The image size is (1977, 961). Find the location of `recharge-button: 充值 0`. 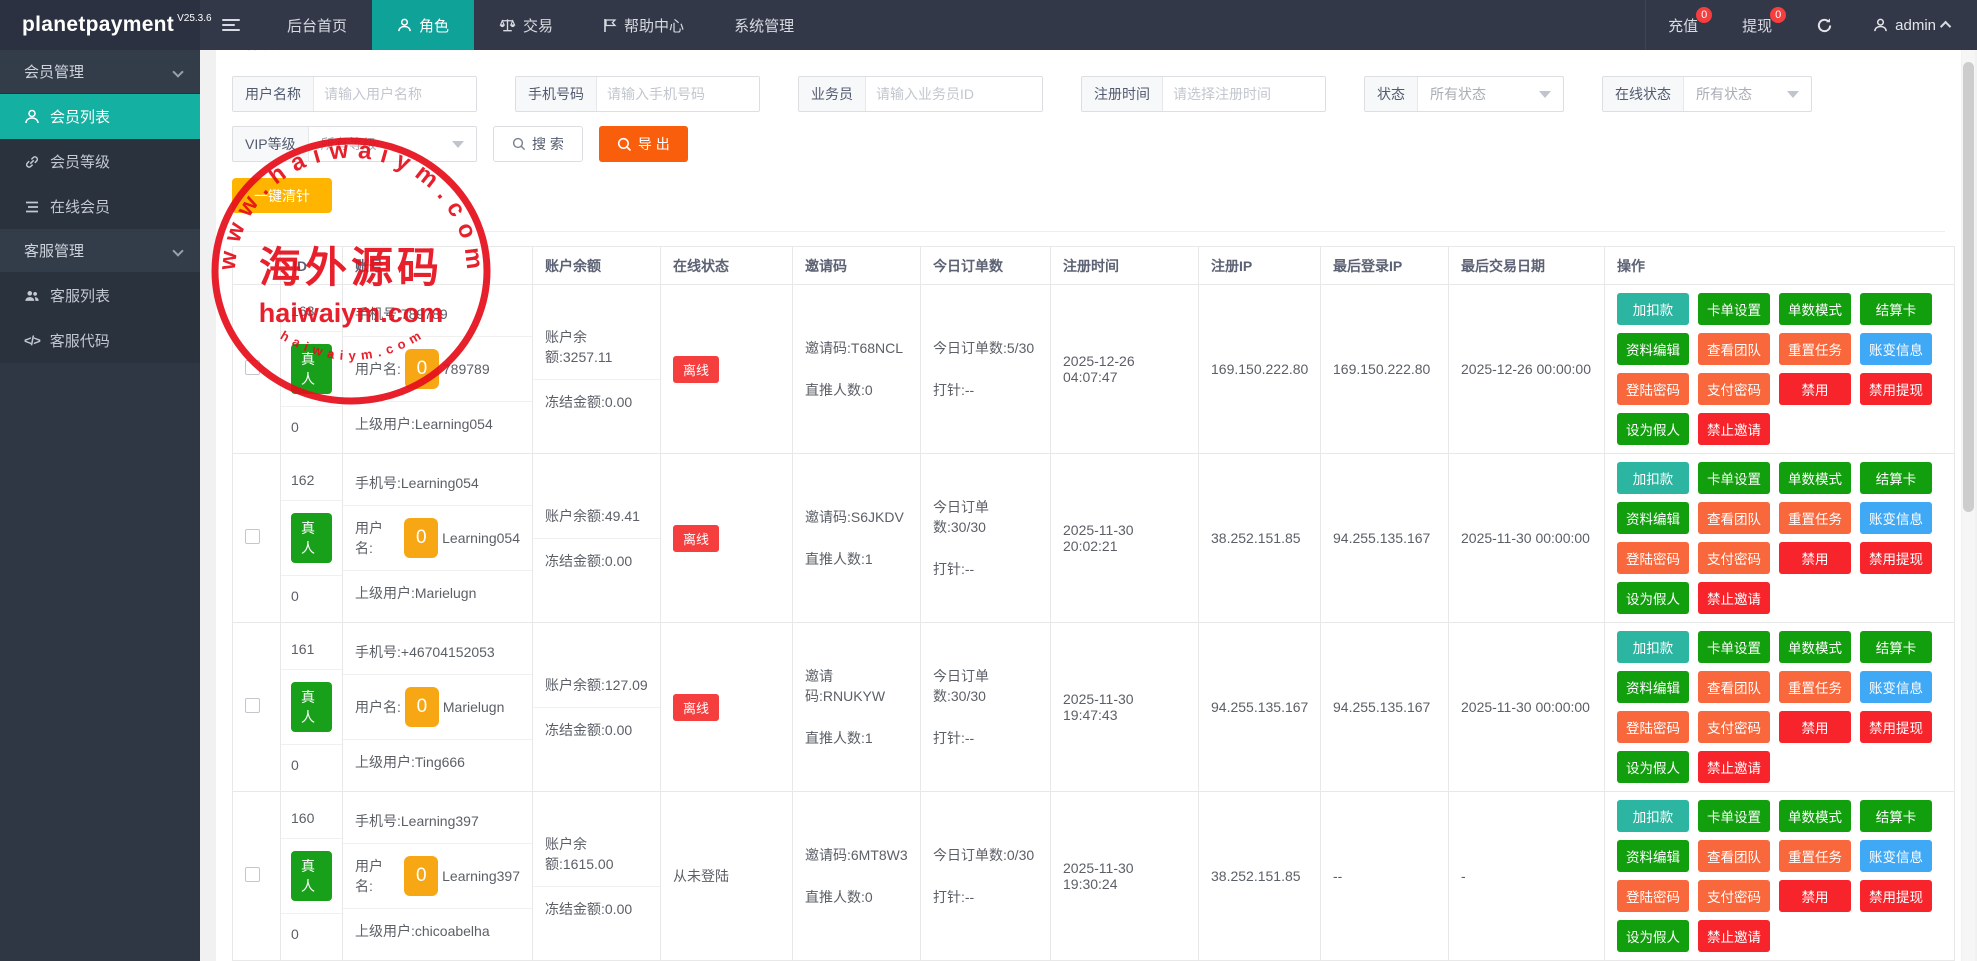

recharge-button: 充值 0 is located at coordinates (1682, 25).